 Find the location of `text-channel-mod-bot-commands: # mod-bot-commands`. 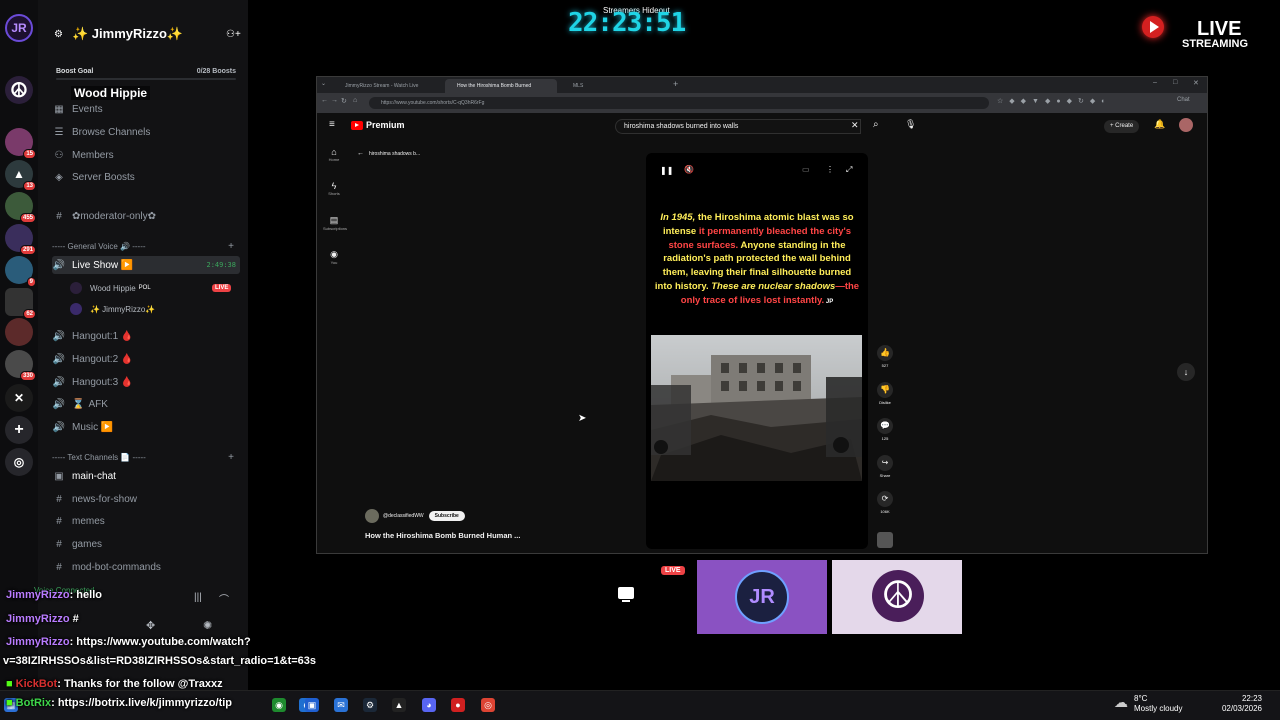

text-channel-mod-bot-commands: # mod-bot-commands is located at coordinates (146, 567).